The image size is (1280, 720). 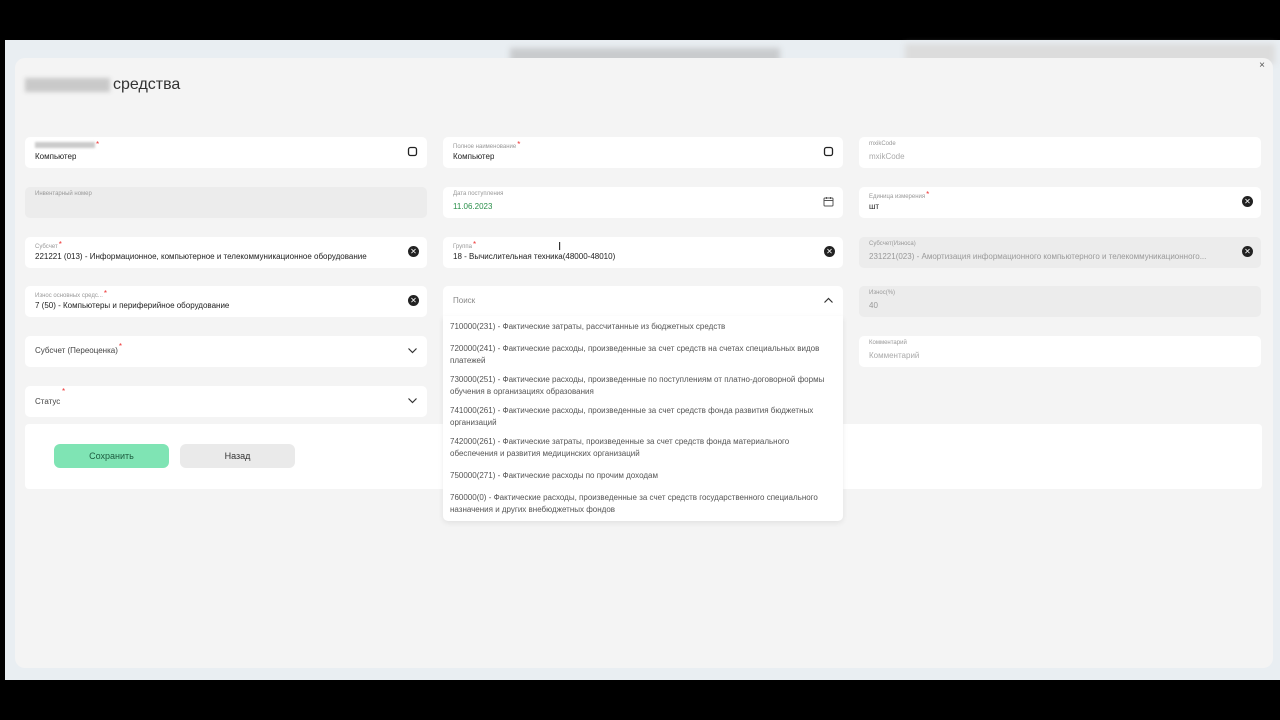 I want to click on comment-field: Комментарий Комментарий, so click(x=1060, y=351).